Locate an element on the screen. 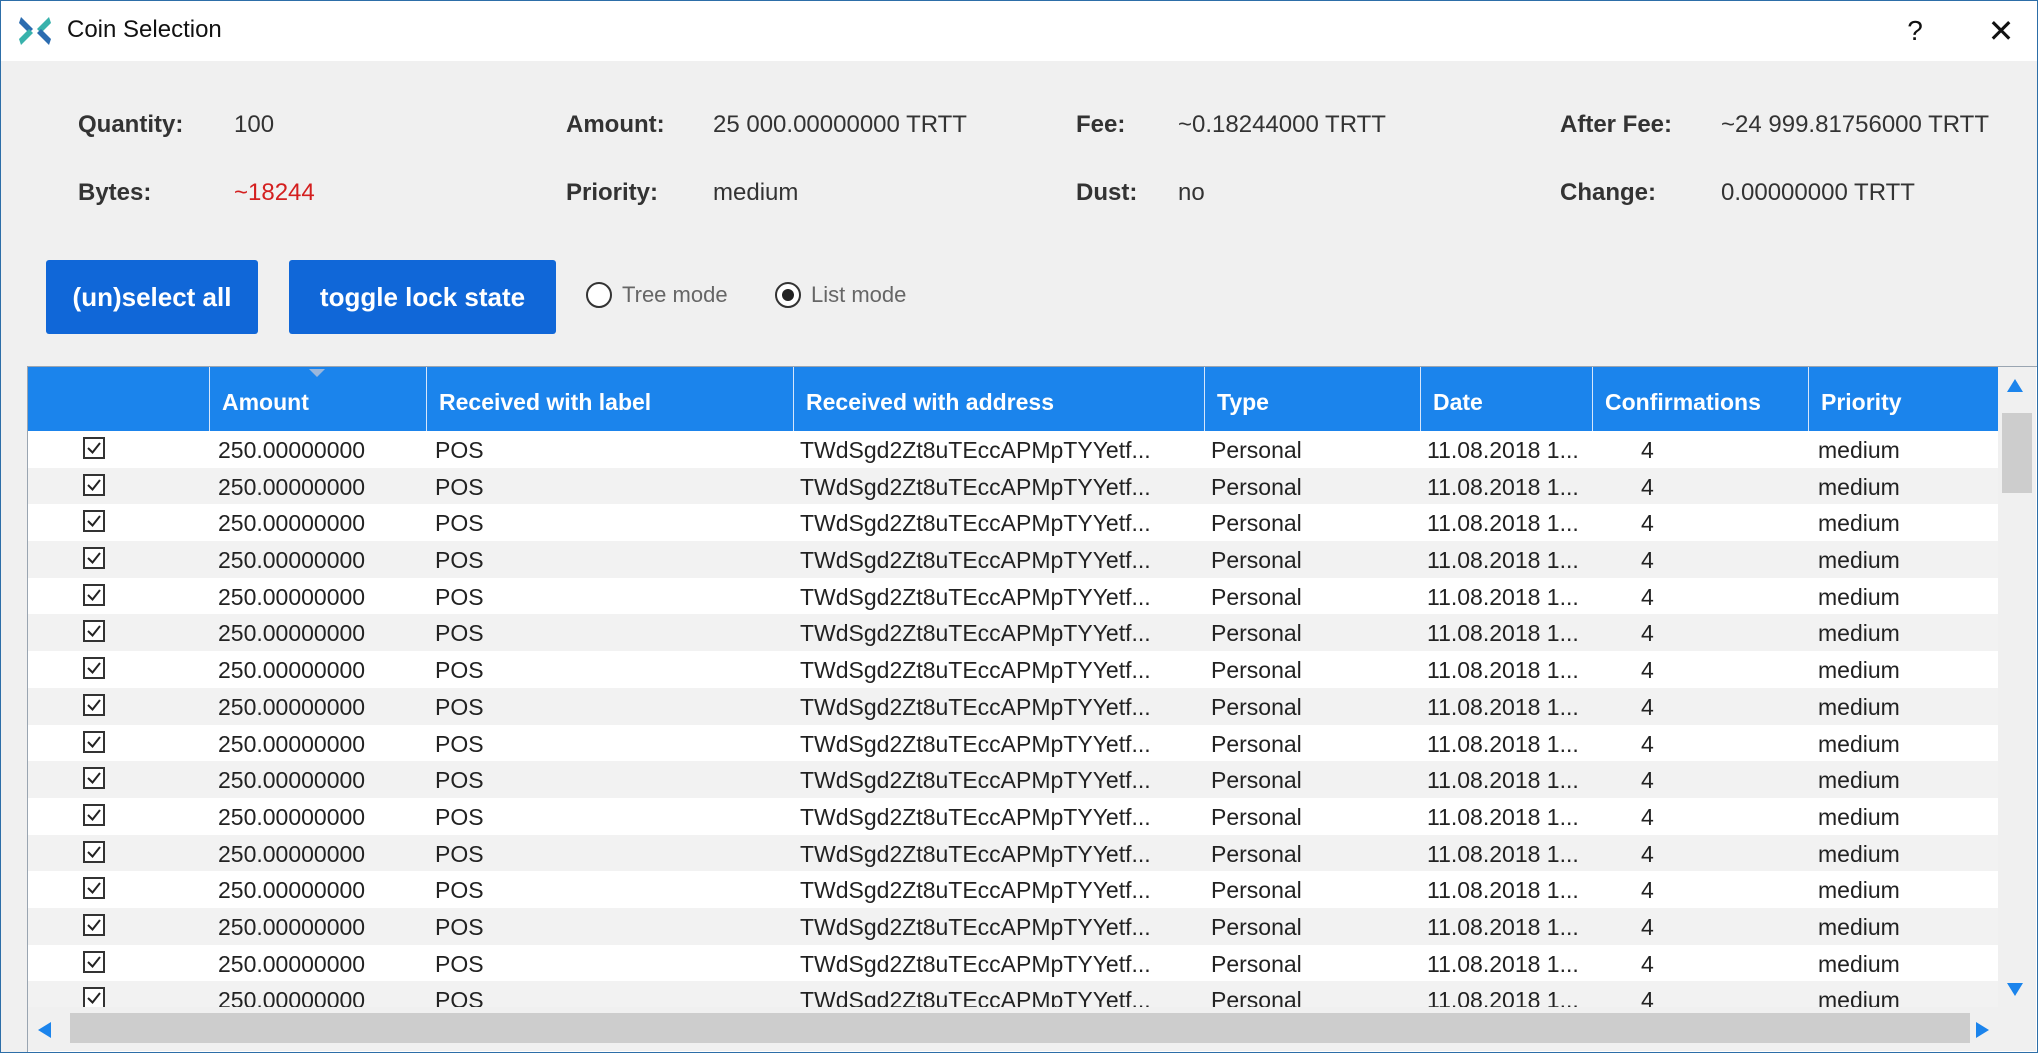  header-date: Date is located at coordinates (1507, 399).